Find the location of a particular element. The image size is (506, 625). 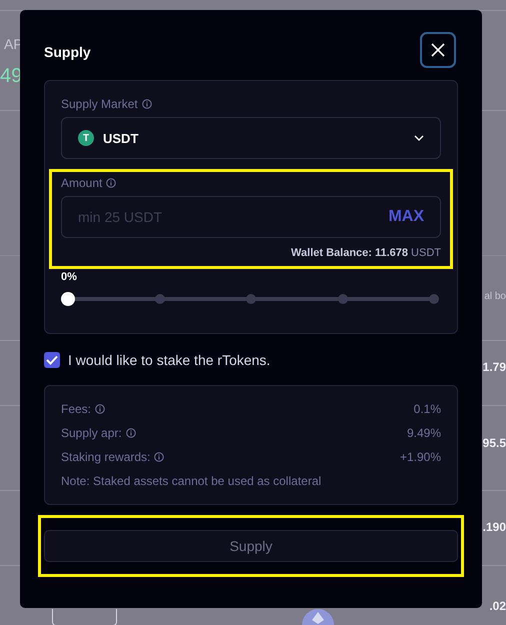

token-icon: T is located at coordinates (86, 138).